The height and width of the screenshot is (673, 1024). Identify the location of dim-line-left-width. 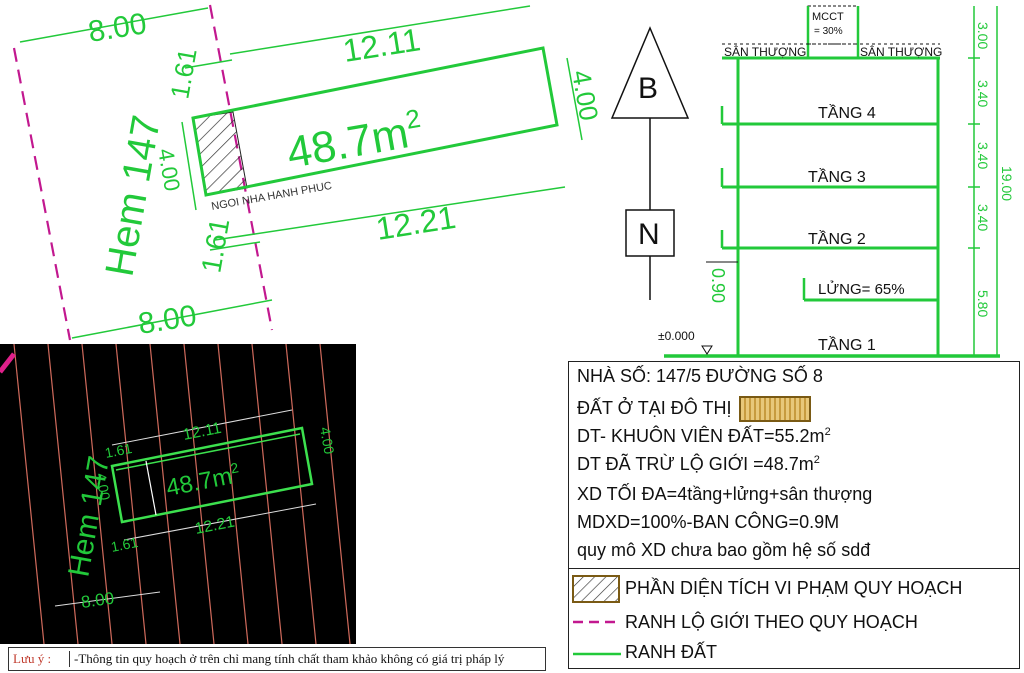
(189, 166).